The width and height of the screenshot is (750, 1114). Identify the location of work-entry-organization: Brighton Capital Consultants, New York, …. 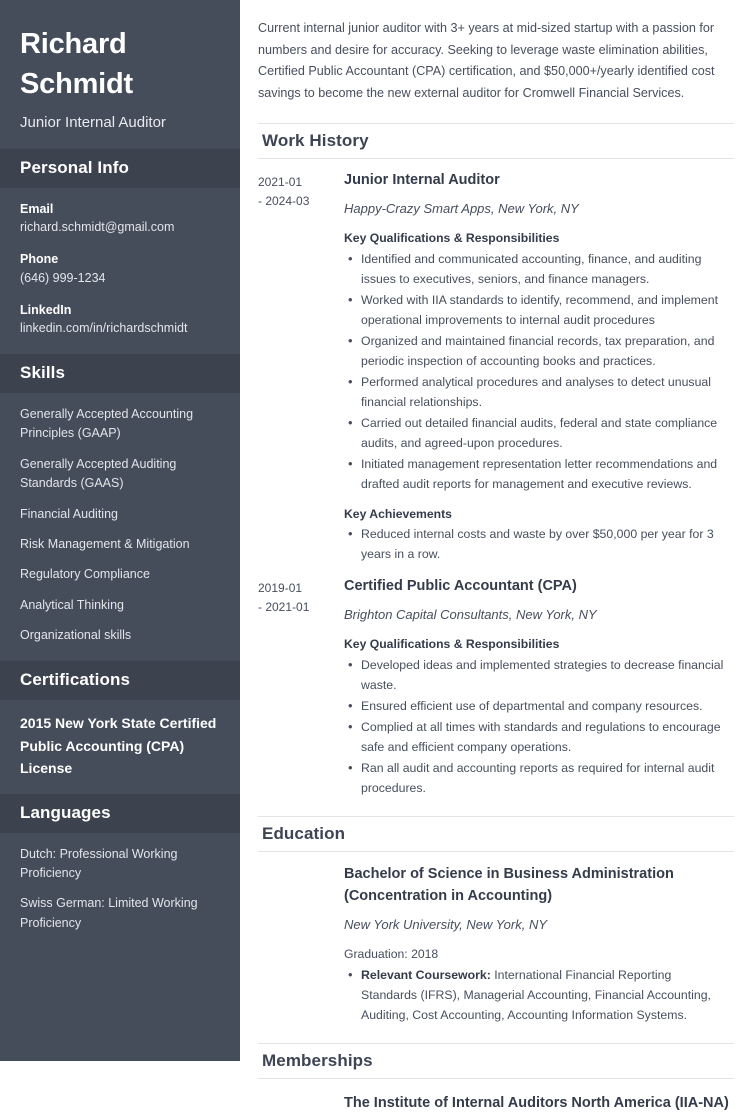
(470, 614).